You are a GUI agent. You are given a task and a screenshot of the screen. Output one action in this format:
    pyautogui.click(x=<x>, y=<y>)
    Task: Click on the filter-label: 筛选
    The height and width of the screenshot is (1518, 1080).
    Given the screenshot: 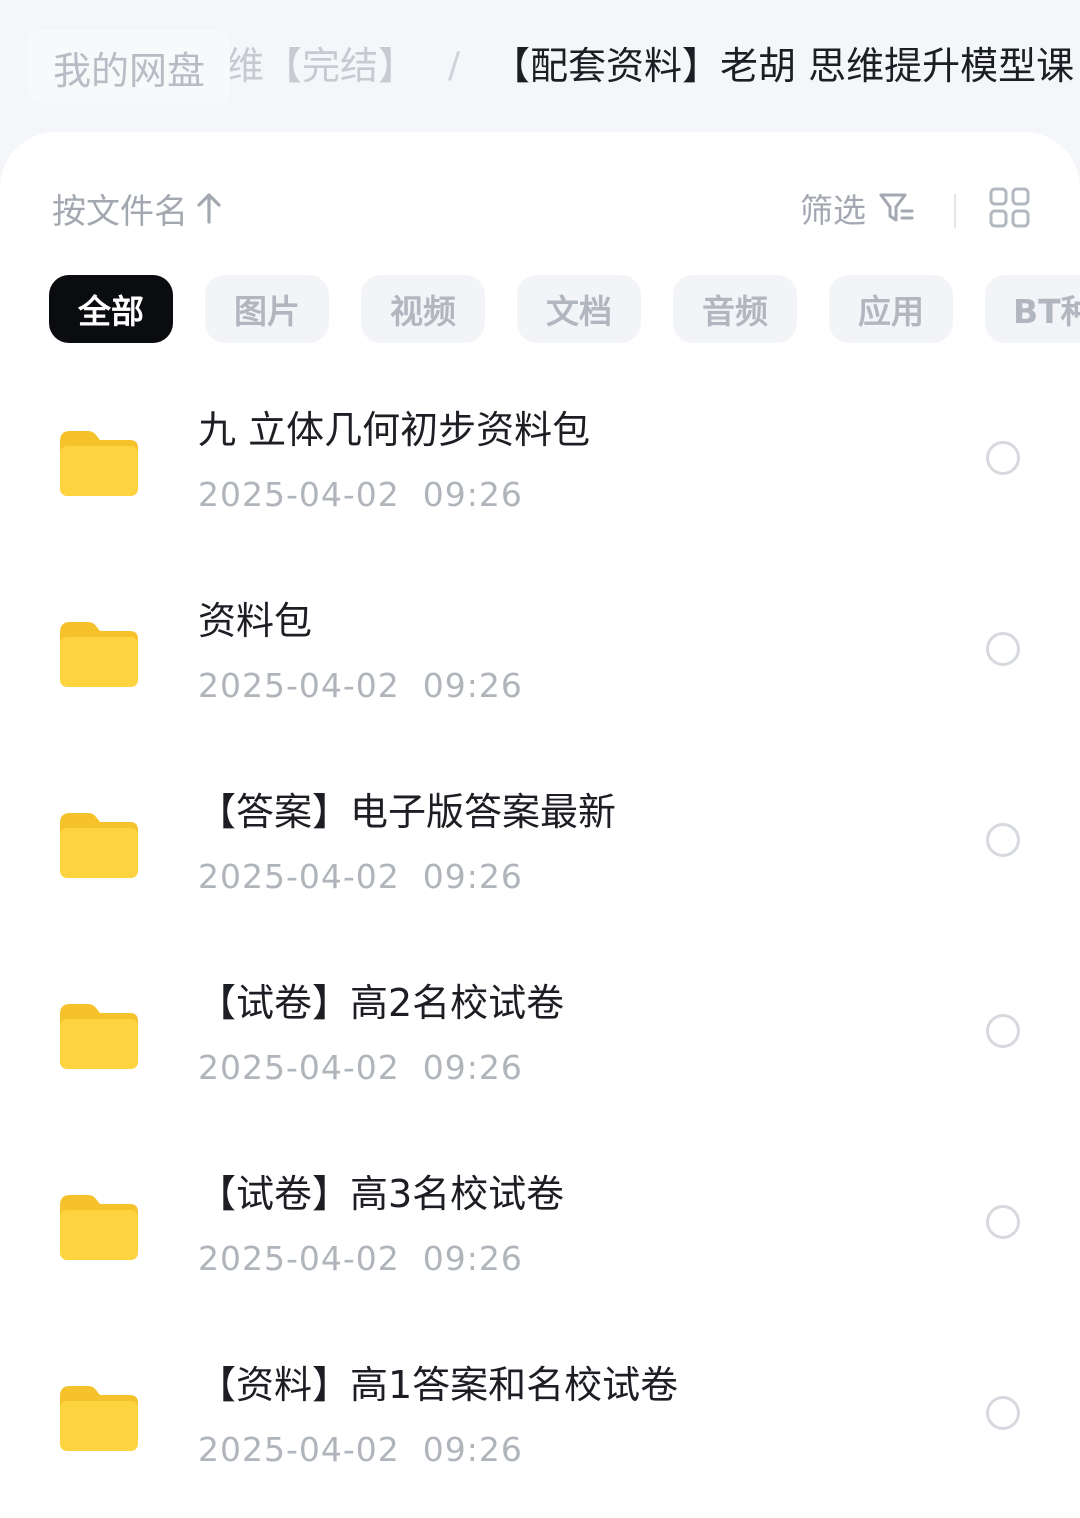 What is the action you would take?
    pyautogui.click(x=833, y=210)
    